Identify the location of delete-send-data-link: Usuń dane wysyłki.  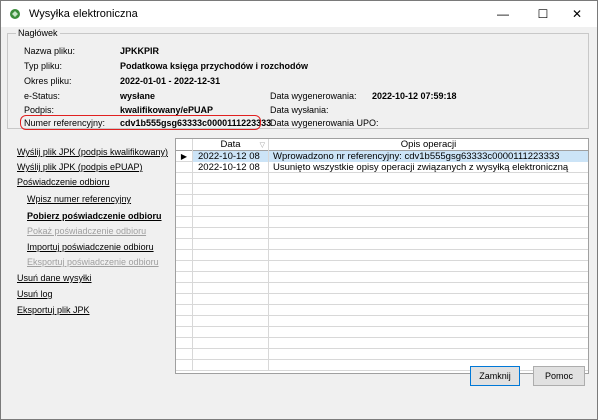
(54, 278).